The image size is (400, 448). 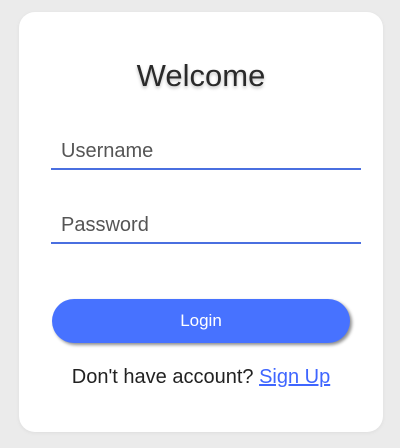 What do you see at coordinates (294, 377) in the screenshot?
I see `signup-link: Sign Up` at bounding box center [294, 377].